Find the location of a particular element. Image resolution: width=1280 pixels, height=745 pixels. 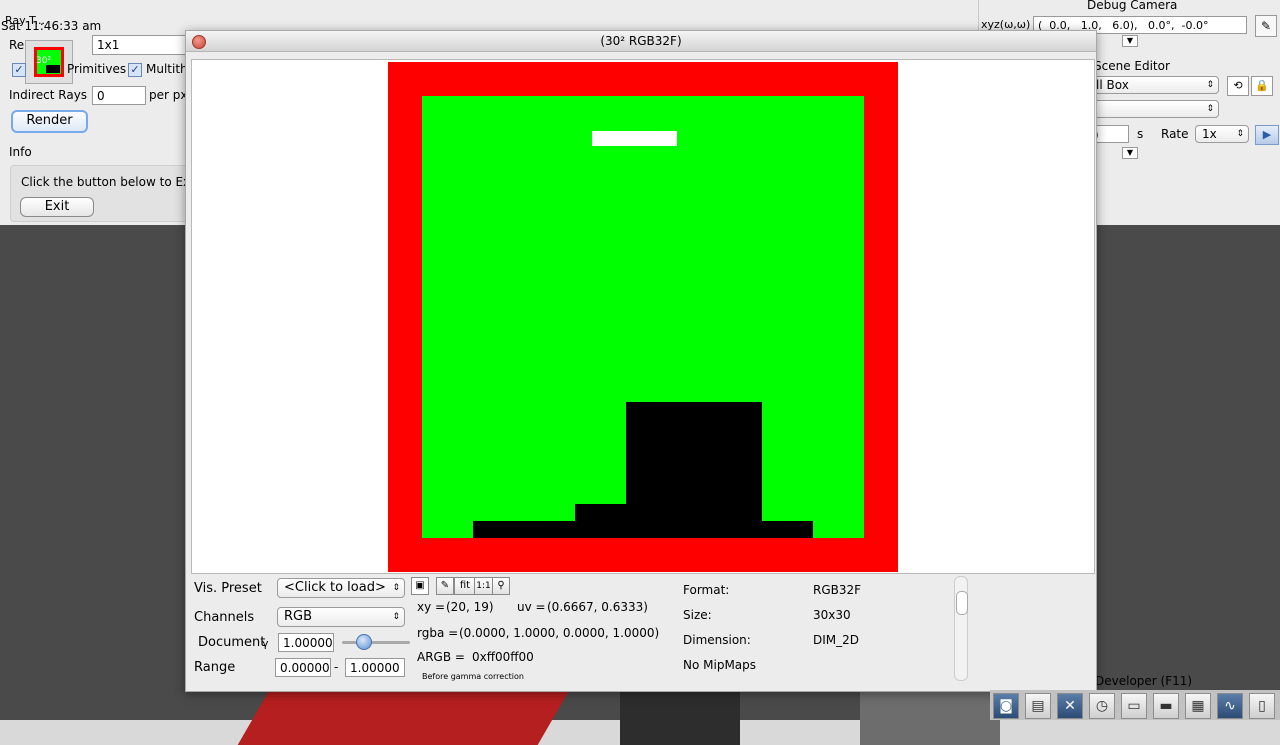

developer-toolbar: ◙ ▤ ✕ ◷ ▭ ▬ ▦ ∿ ▯ is located at coordinates (1135, 705).